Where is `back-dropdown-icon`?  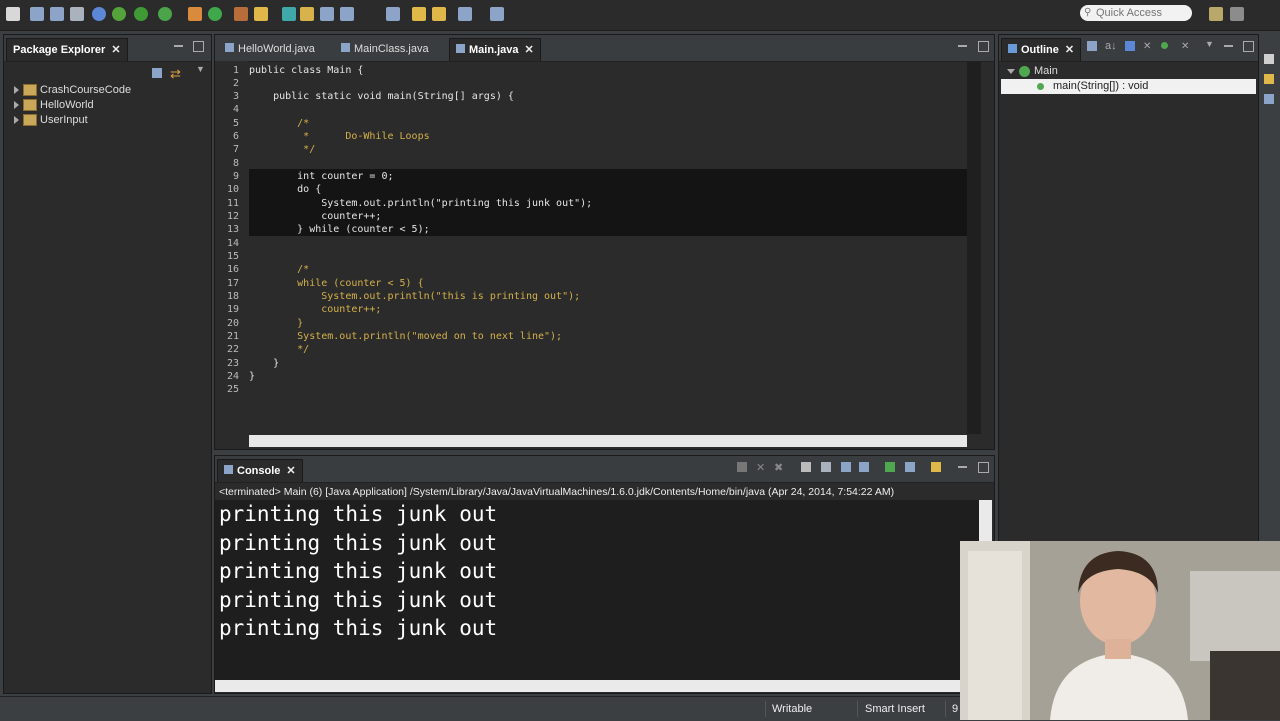
back-dropdown-icon is located at coordinates (439, 14).